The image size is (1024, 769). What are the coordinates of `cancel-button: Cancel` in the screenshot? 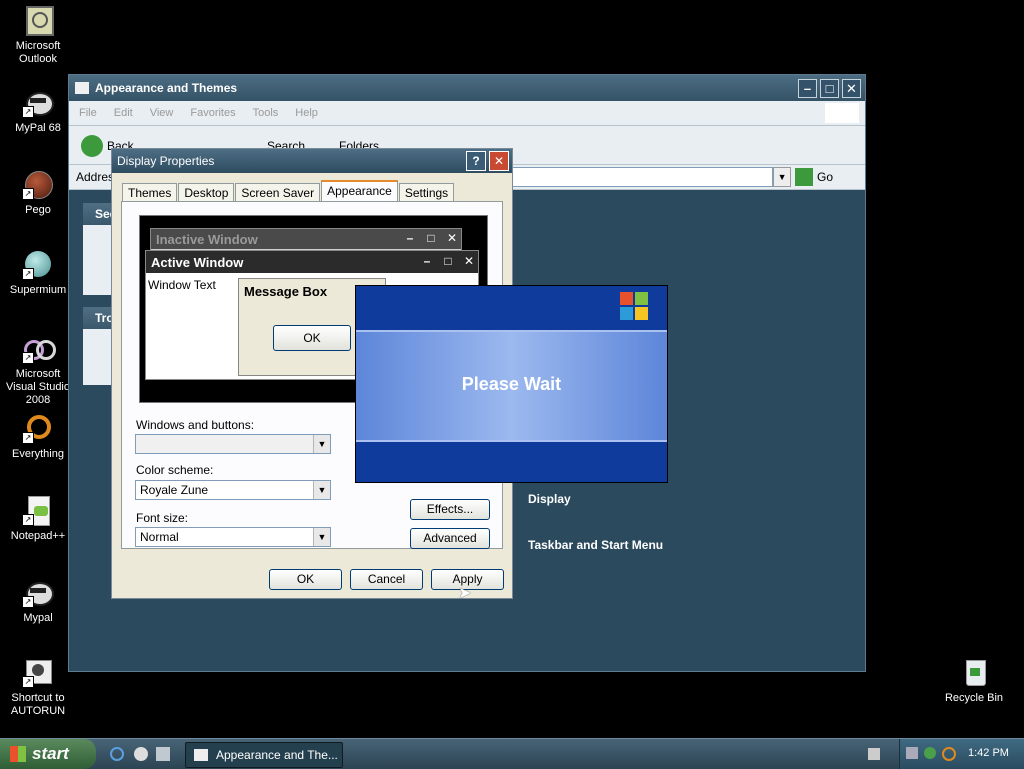 It's located at (386, 579).